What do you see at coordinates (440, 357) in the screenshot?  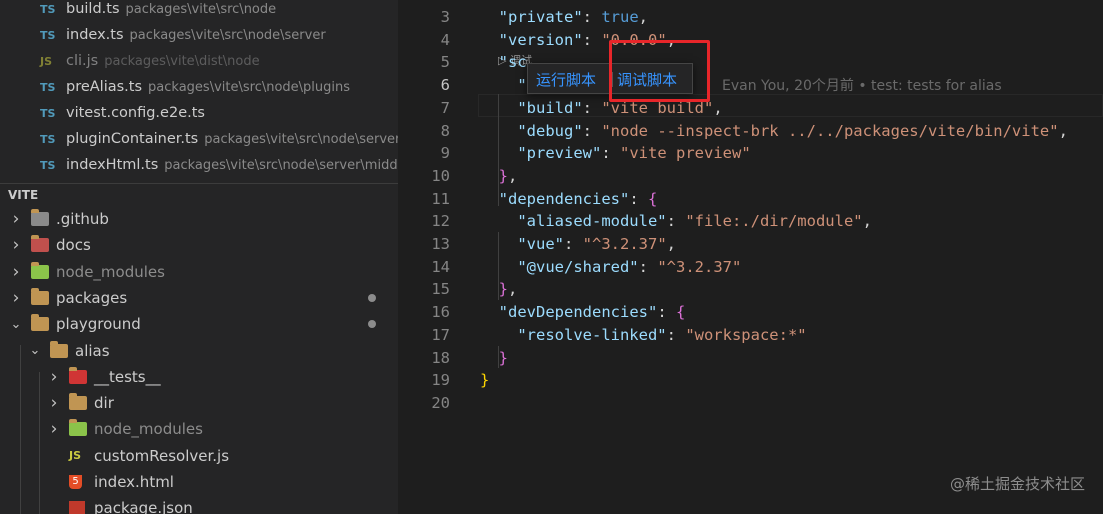 I see `line-number: 18` at bounding box center [440, 357].